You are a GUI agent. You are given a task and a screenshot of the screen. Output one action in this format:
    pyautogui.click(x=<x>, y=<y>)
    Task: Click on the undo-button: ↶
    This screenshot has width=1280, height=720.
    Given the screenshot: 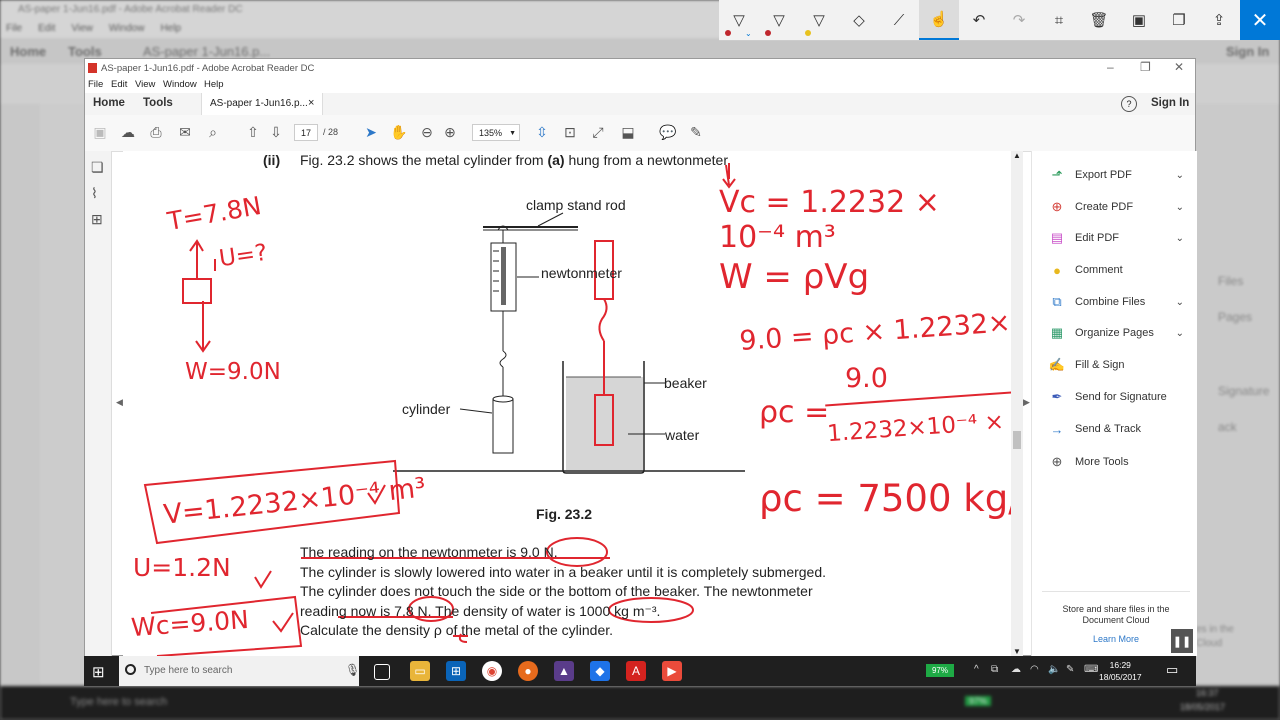 What is the action you would take?
    pyautogui.click(x=979, y=20)
    